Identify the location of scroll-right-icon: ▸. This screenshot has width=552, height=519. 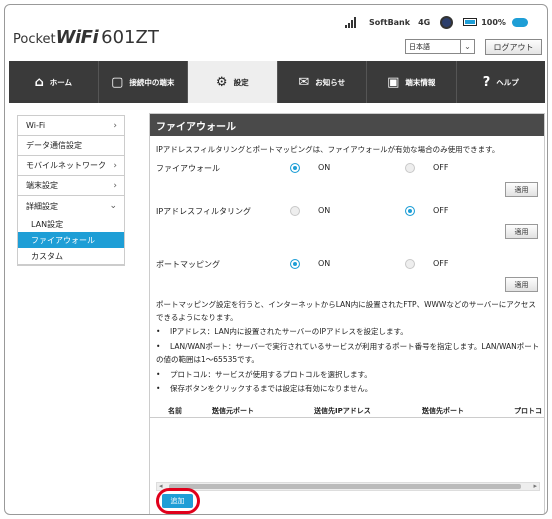
(535, 486).